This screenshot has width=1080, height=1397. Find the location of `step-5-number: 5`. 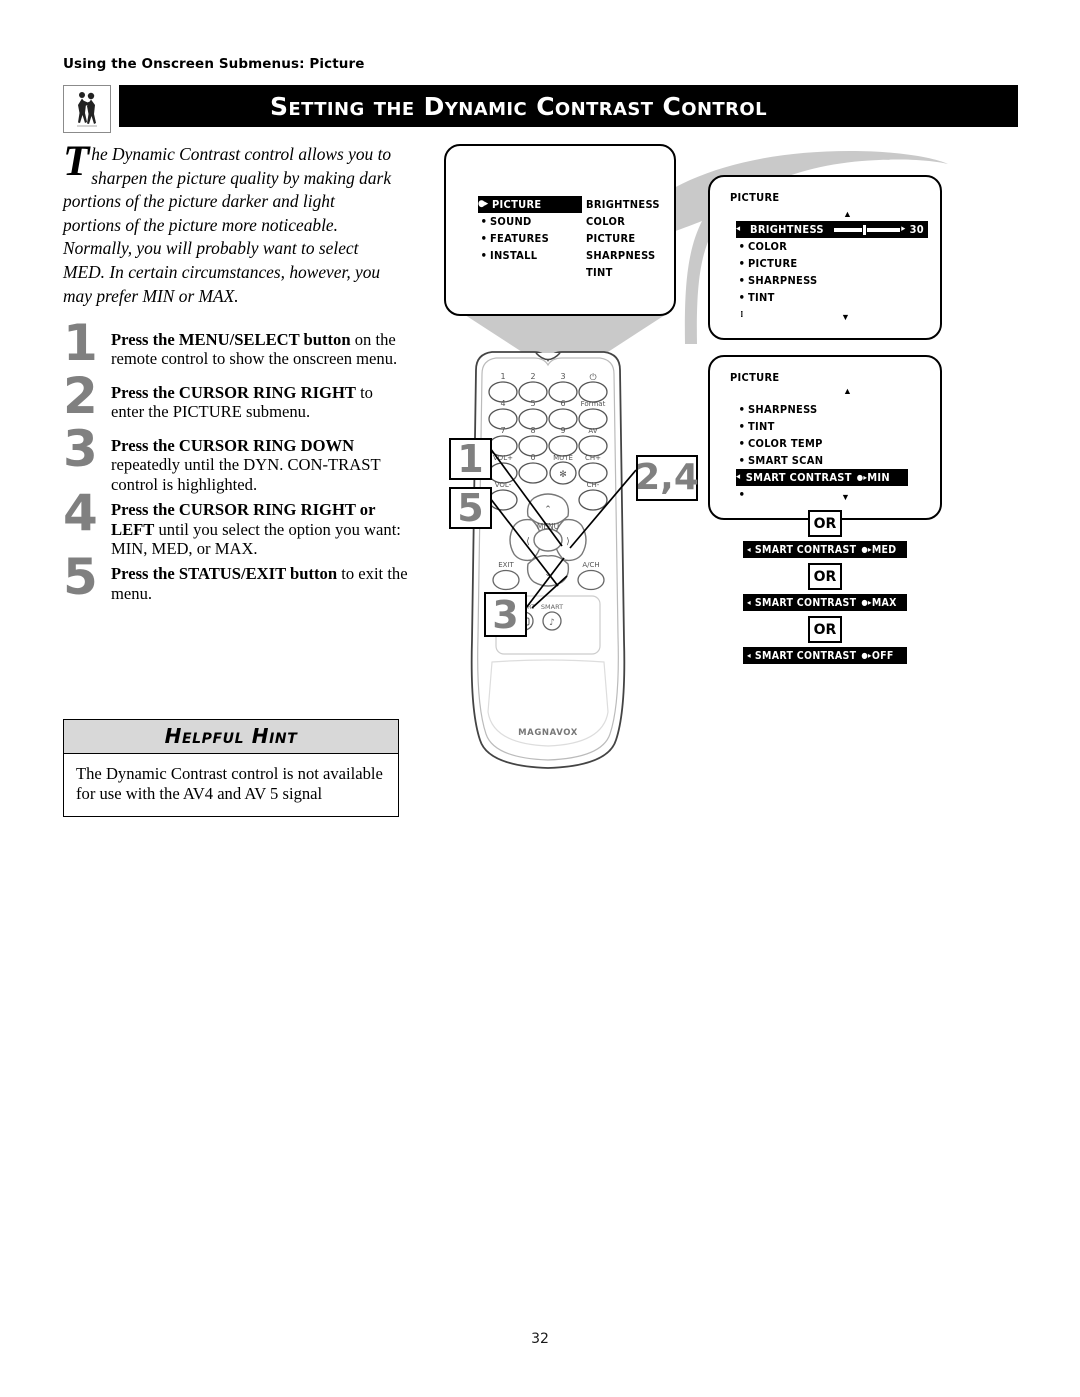

step-5-number: 5 is located at coordinates (80, 577).